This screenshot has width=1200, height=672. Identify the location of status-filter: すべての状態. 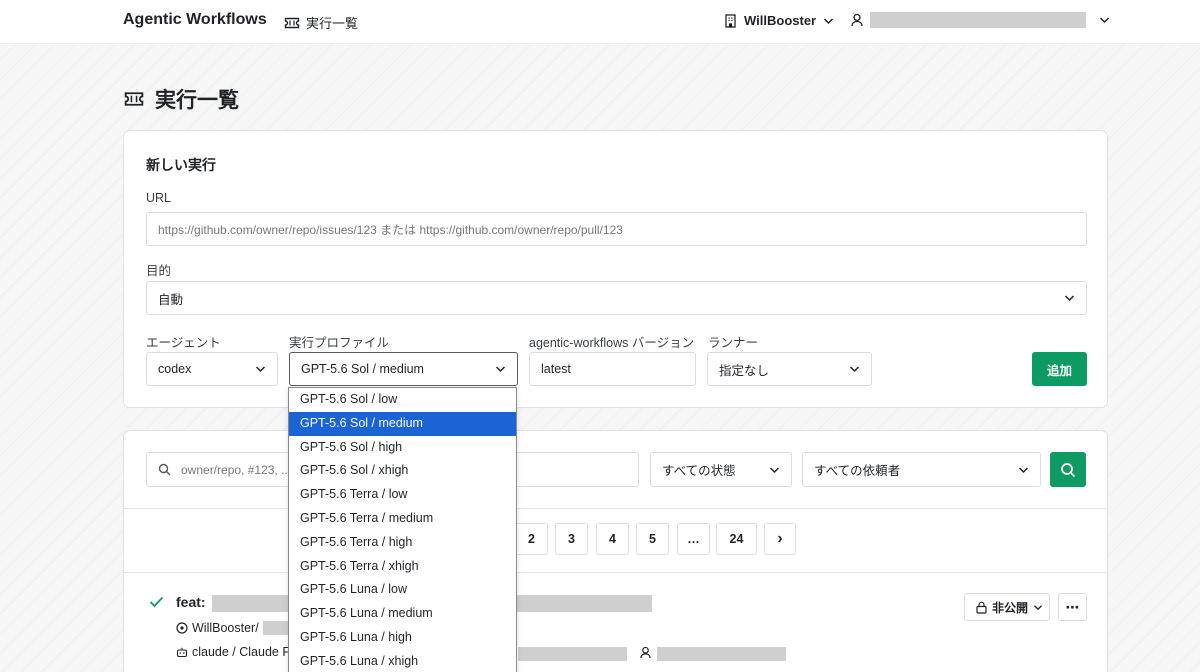
(721, 469).